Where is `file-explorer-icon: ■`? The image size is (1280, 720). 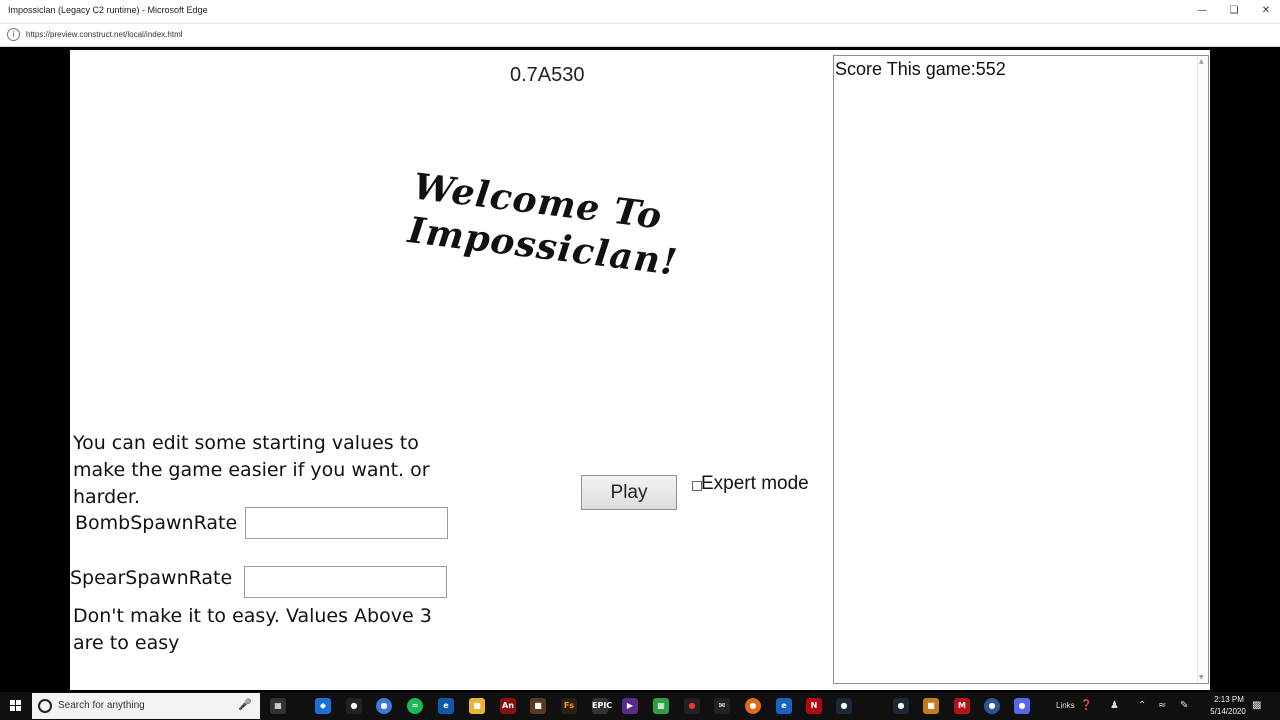 file-explorer-icon: ■ is located at coordinates (477, 706).